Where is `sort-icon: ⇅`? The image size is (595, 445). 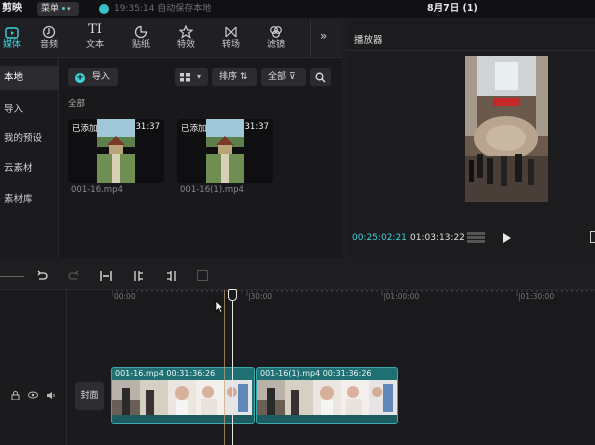
sort-icon: ⇅ is located at coordinates (244, 77).